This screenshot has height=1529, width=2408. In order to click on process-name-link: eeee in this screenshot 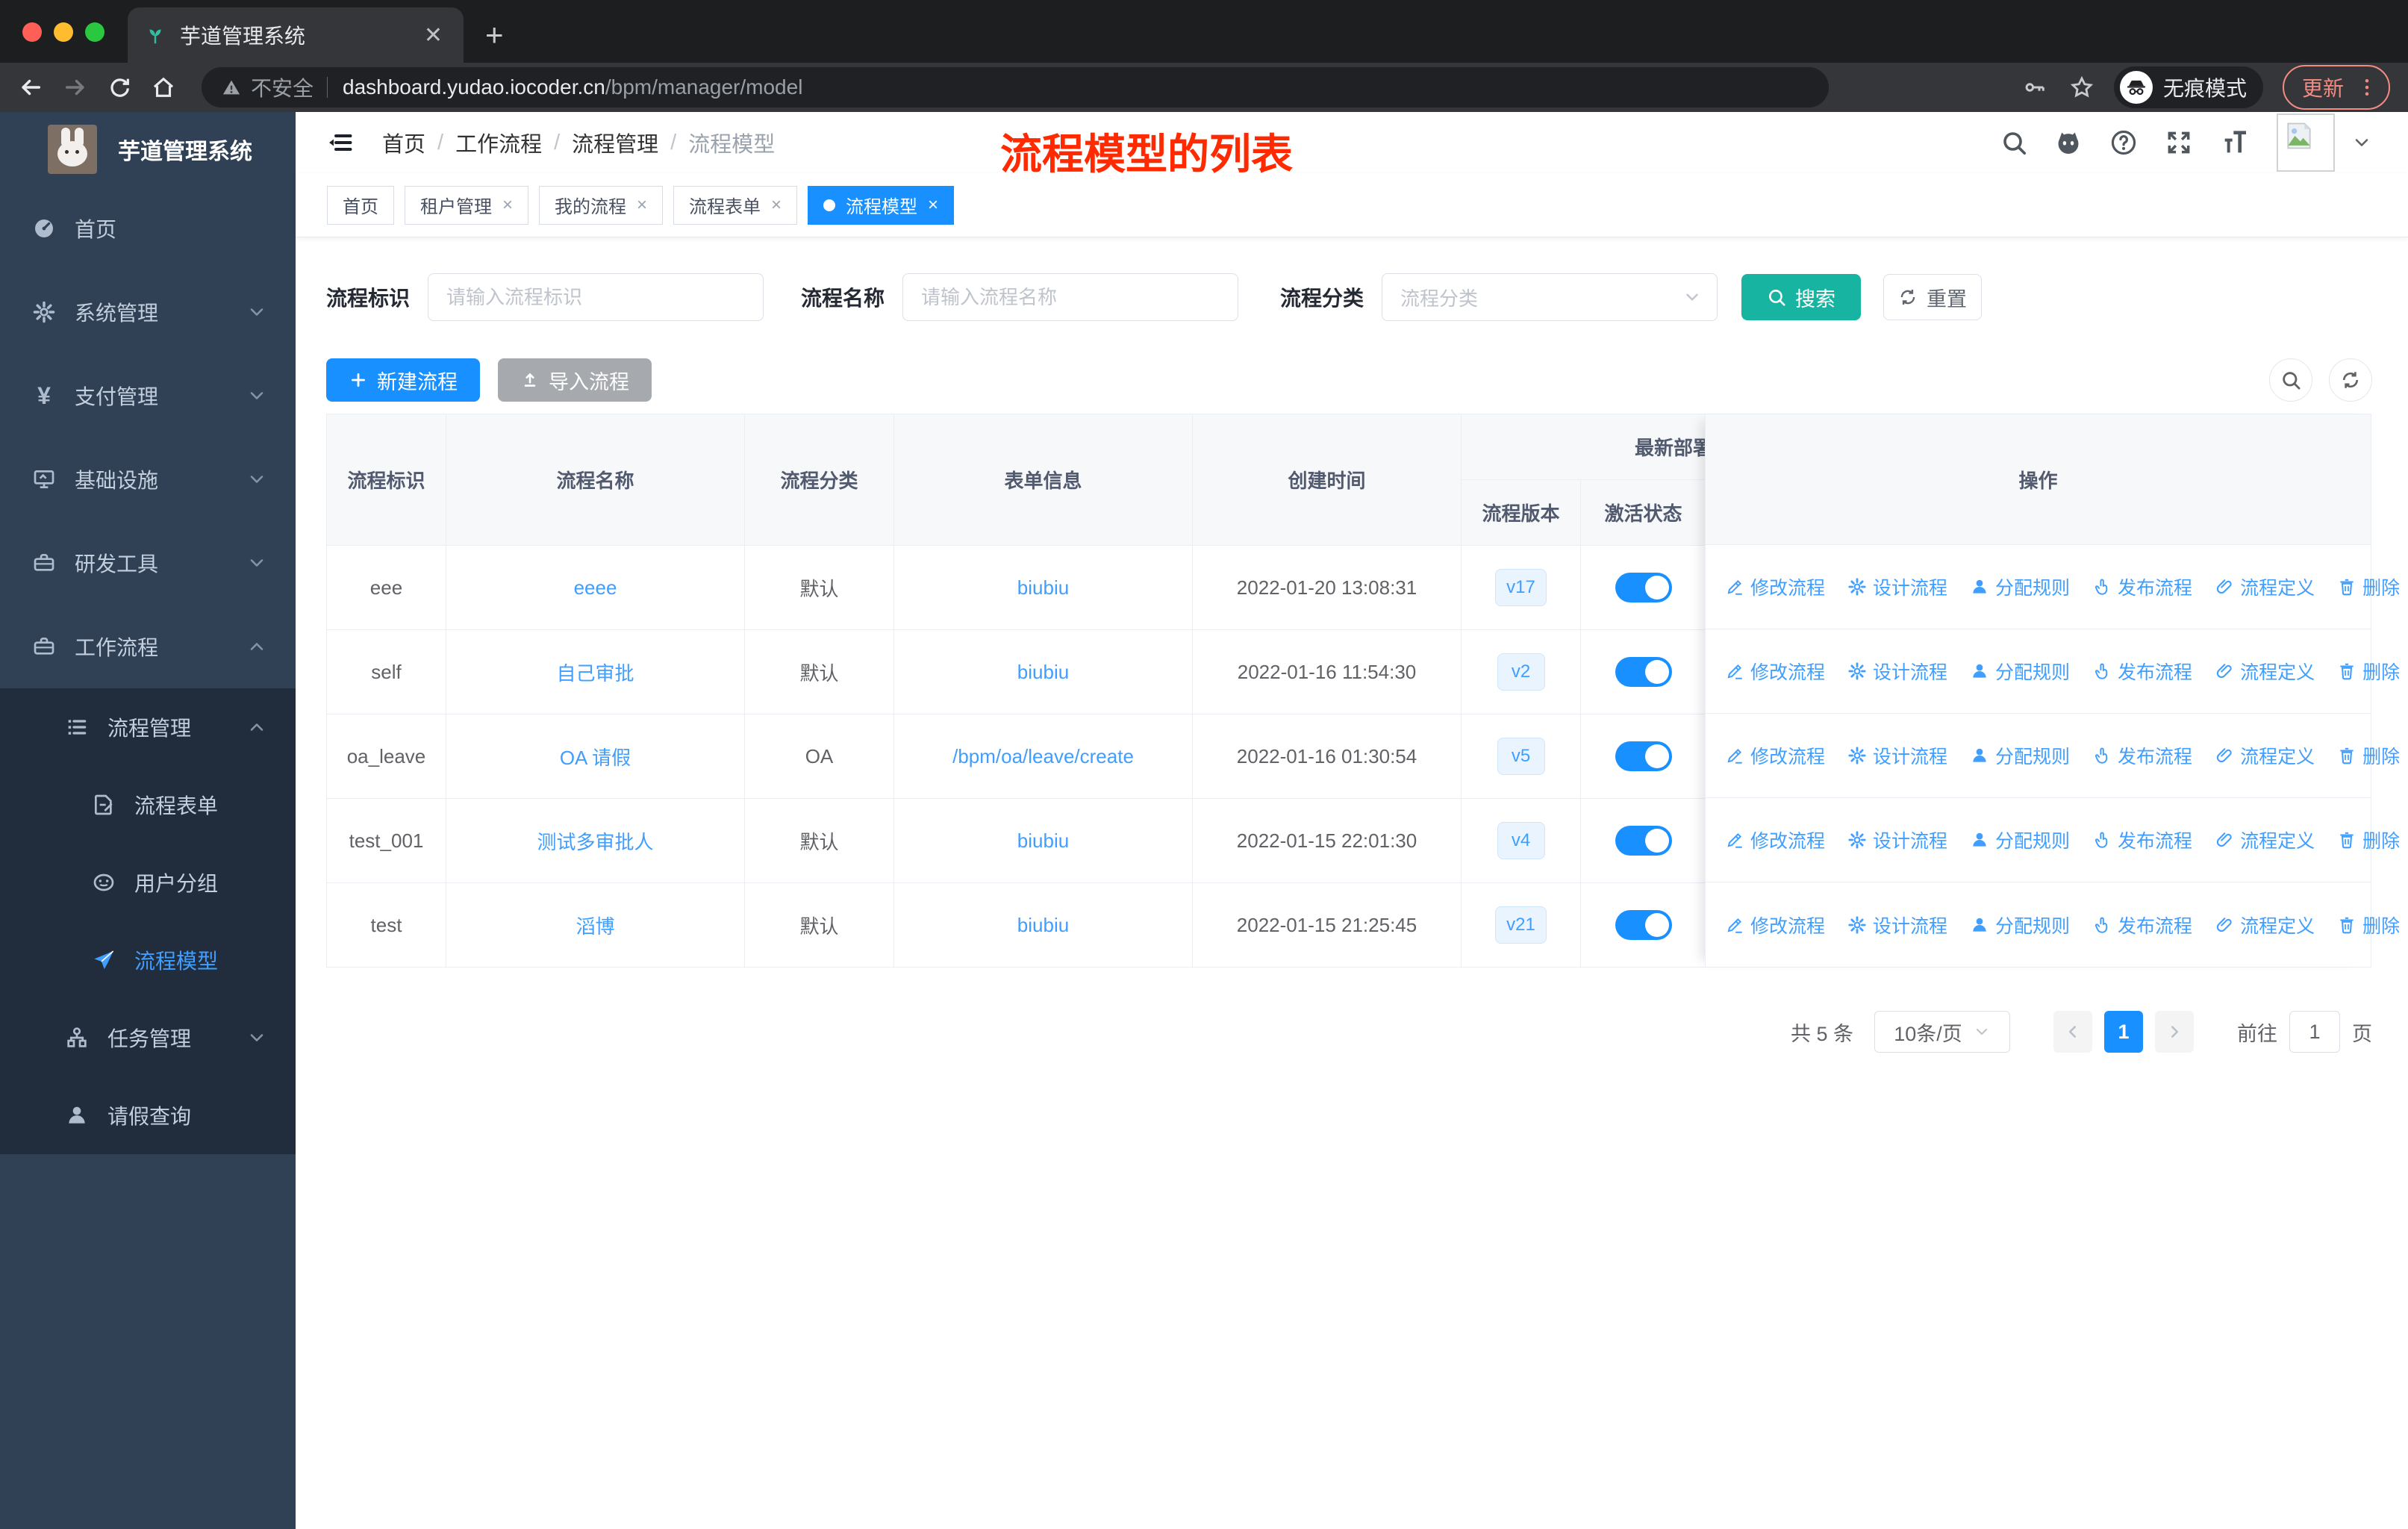, I will do `click(595, 588)`.